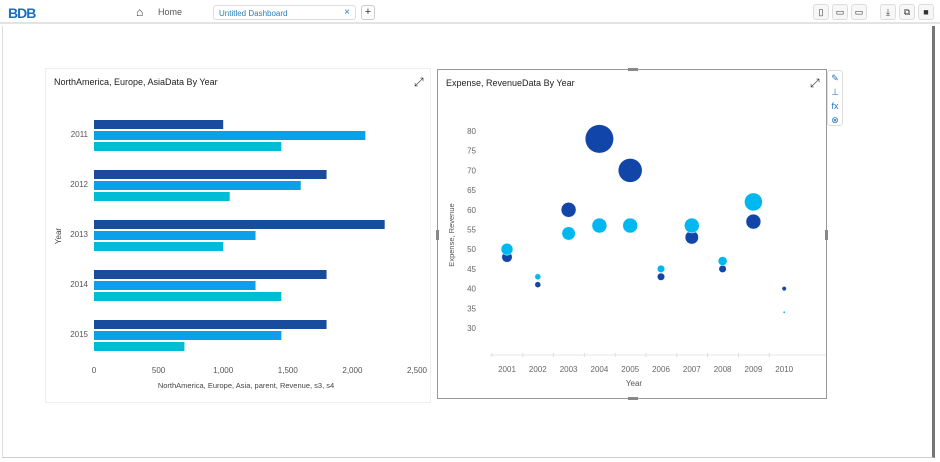  I want to click on tab-label: Untitled Dashboard, so click(253, 13).